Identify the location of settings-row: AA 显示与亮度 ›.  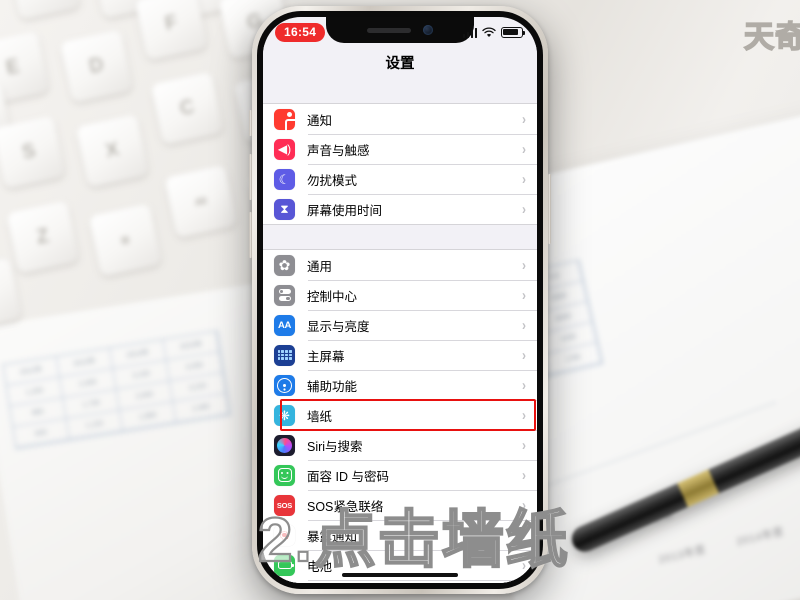
(400, 325).